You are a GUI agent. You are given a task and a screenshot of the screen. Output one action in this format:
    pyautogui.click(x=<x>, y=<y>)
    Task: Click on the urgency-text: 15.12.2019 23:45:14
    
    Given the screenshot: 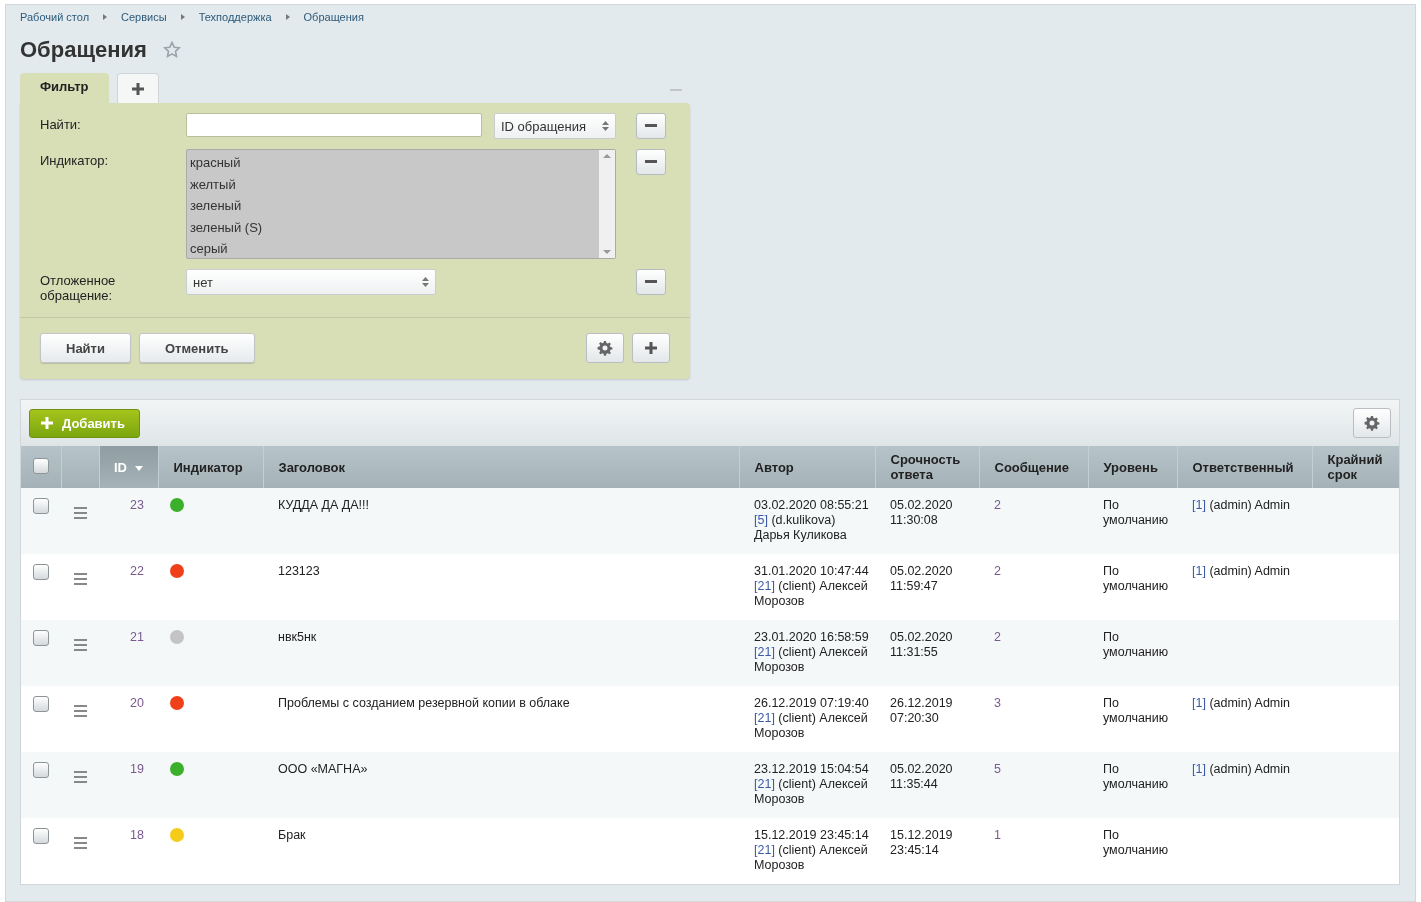 What is the action you would take?
    pyautogui.click(x=921, y=842)
    